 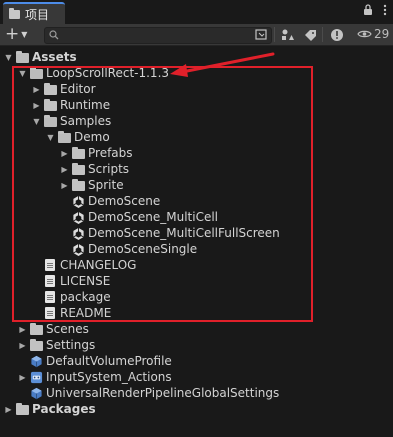 I want to click on lock-icon, so click(x=368, y=11).